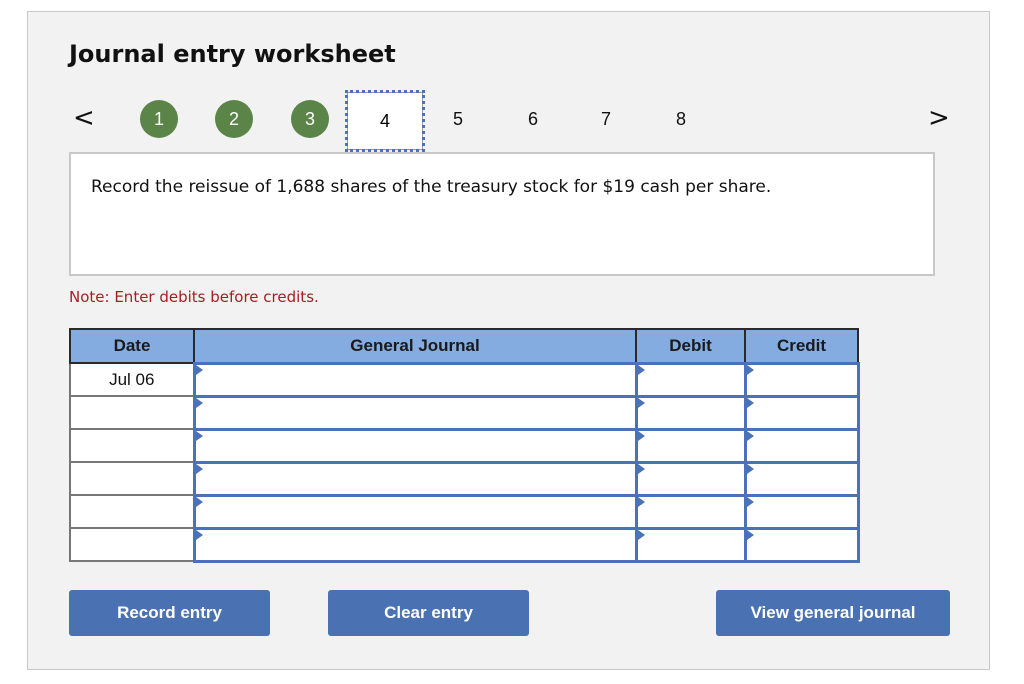 The image size is (1024, 684). What do you see at coordinates (458, 119) in the screenshot?
I see `step-5: 5` at bounding box center [458, 119].